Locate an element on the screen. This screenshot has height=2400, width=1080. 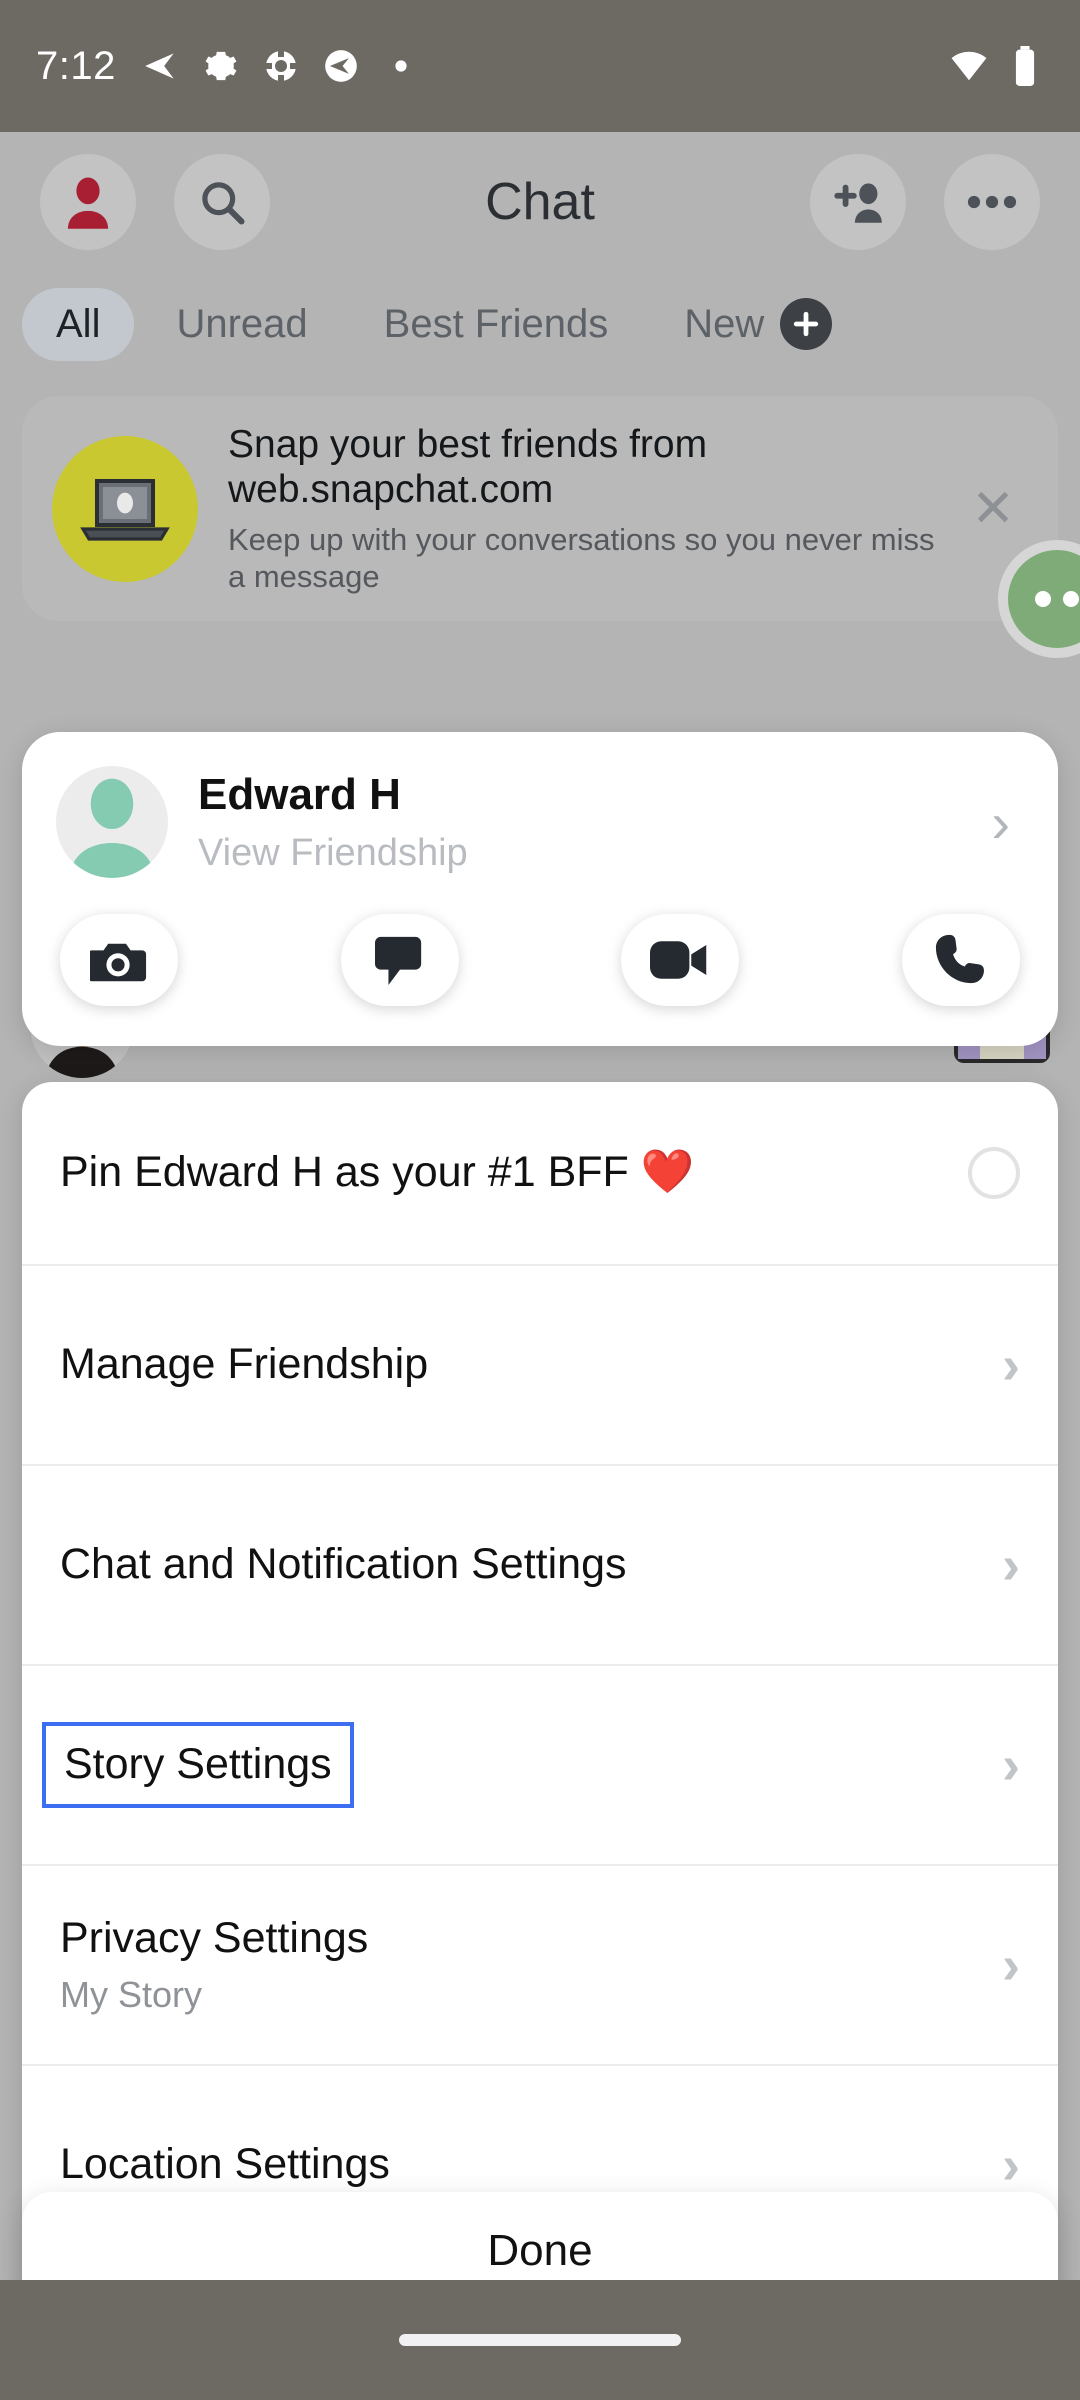
snapchat-filled-icon is located at coordinates (341, 66).